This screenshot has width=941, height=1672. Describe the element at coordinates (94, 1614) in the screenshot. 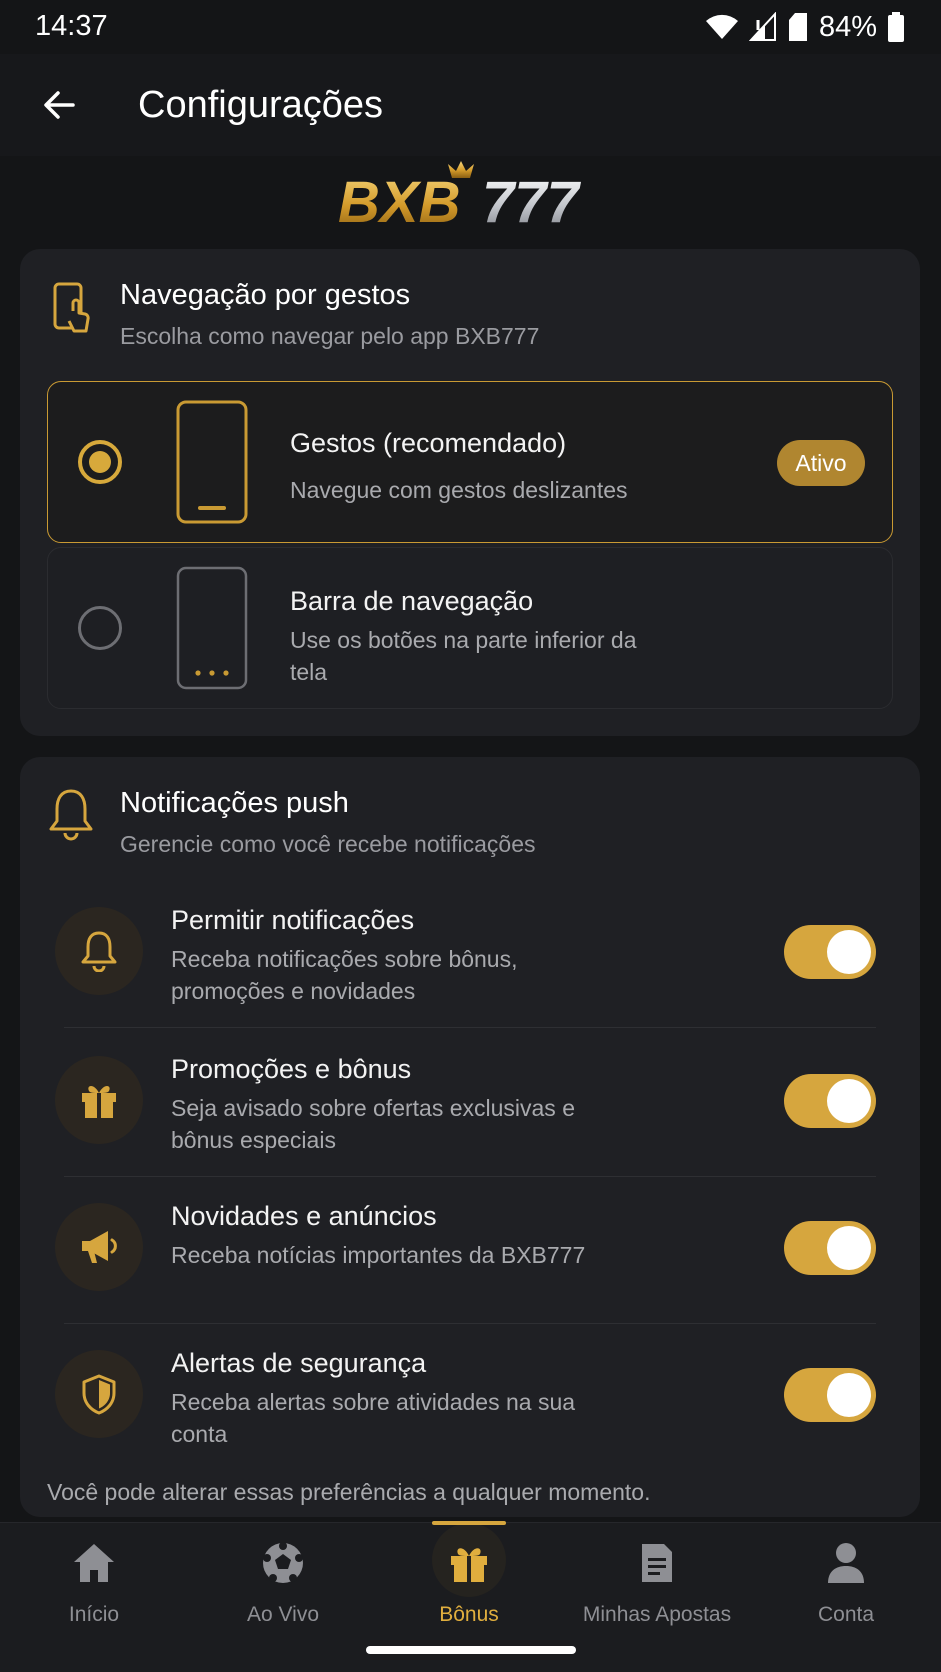

I see `nav-label: Início` at that location.